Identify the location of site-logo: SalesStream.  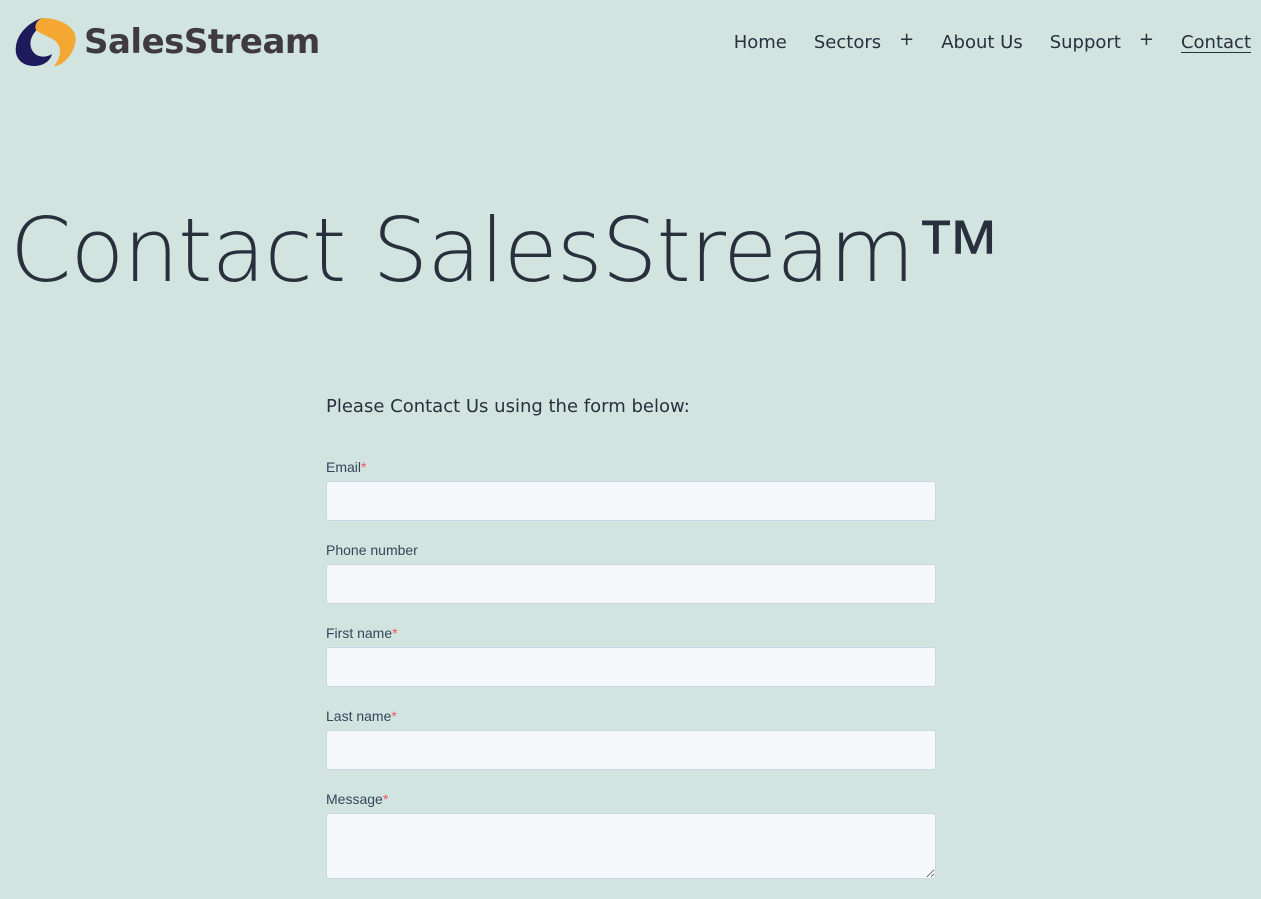
(166, 42).